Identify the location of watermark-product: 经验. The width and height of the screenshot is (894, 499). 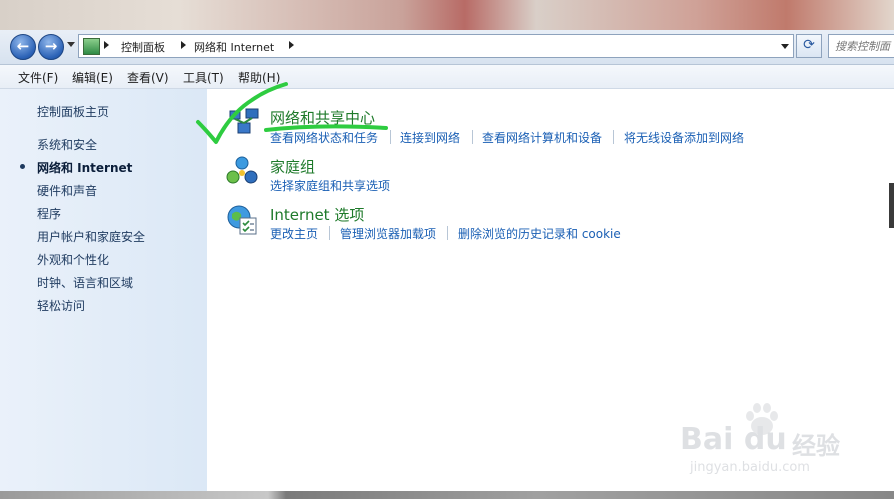
(816, 446).